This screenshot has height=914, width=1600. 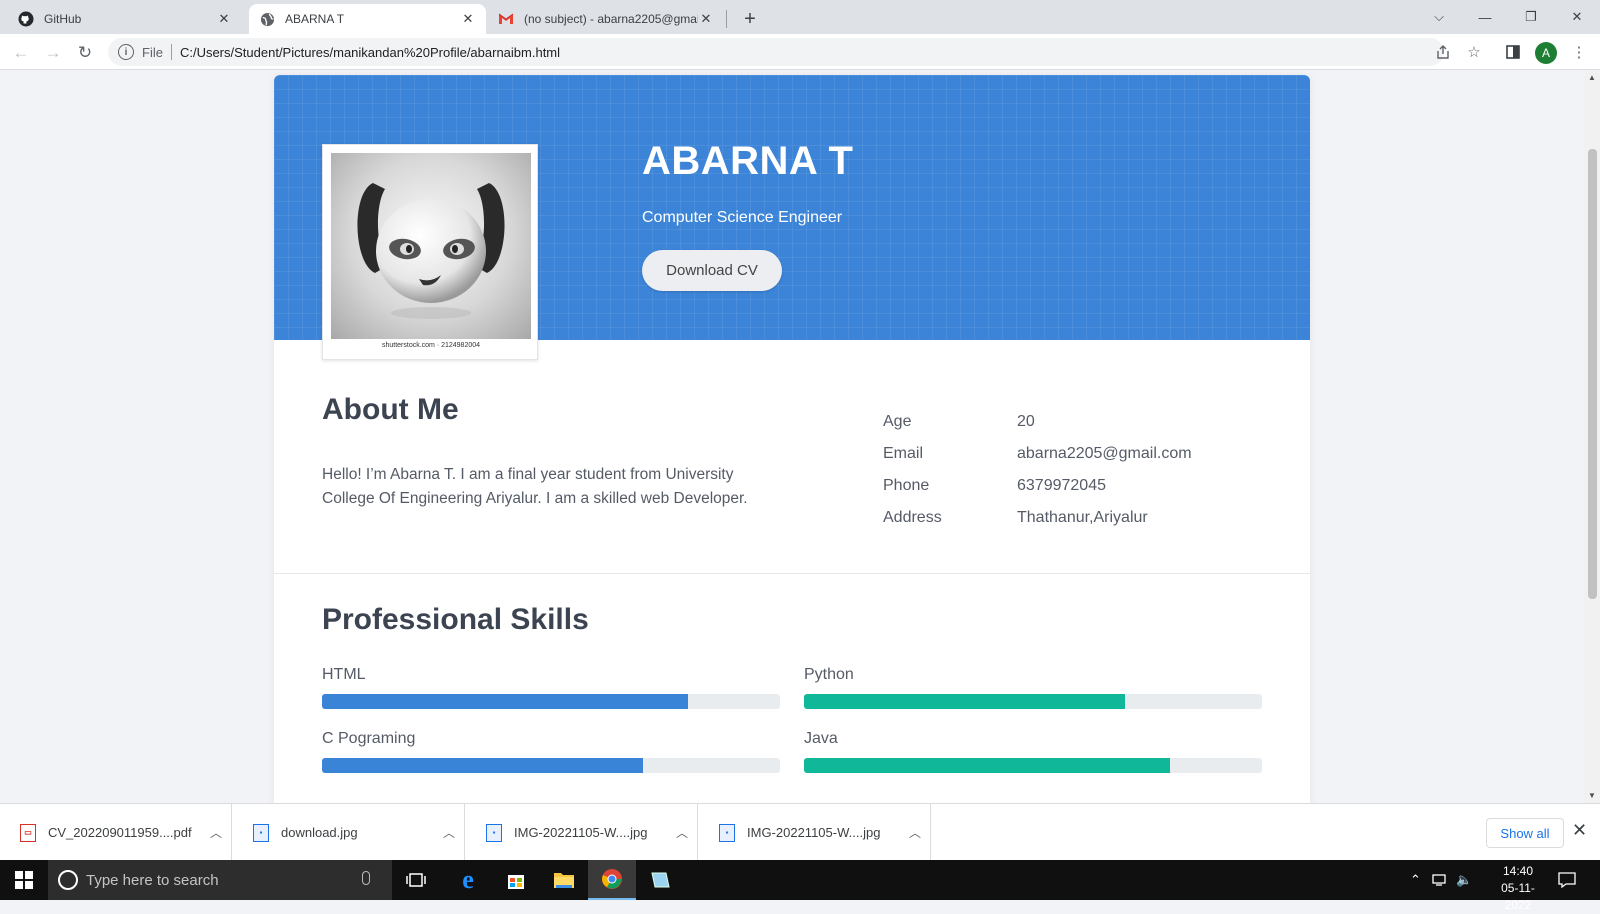 What do you see at coordinates (1531, 17) in the screenshot?
I see `restore-button: ❐` at bounding box center [1531, 17].